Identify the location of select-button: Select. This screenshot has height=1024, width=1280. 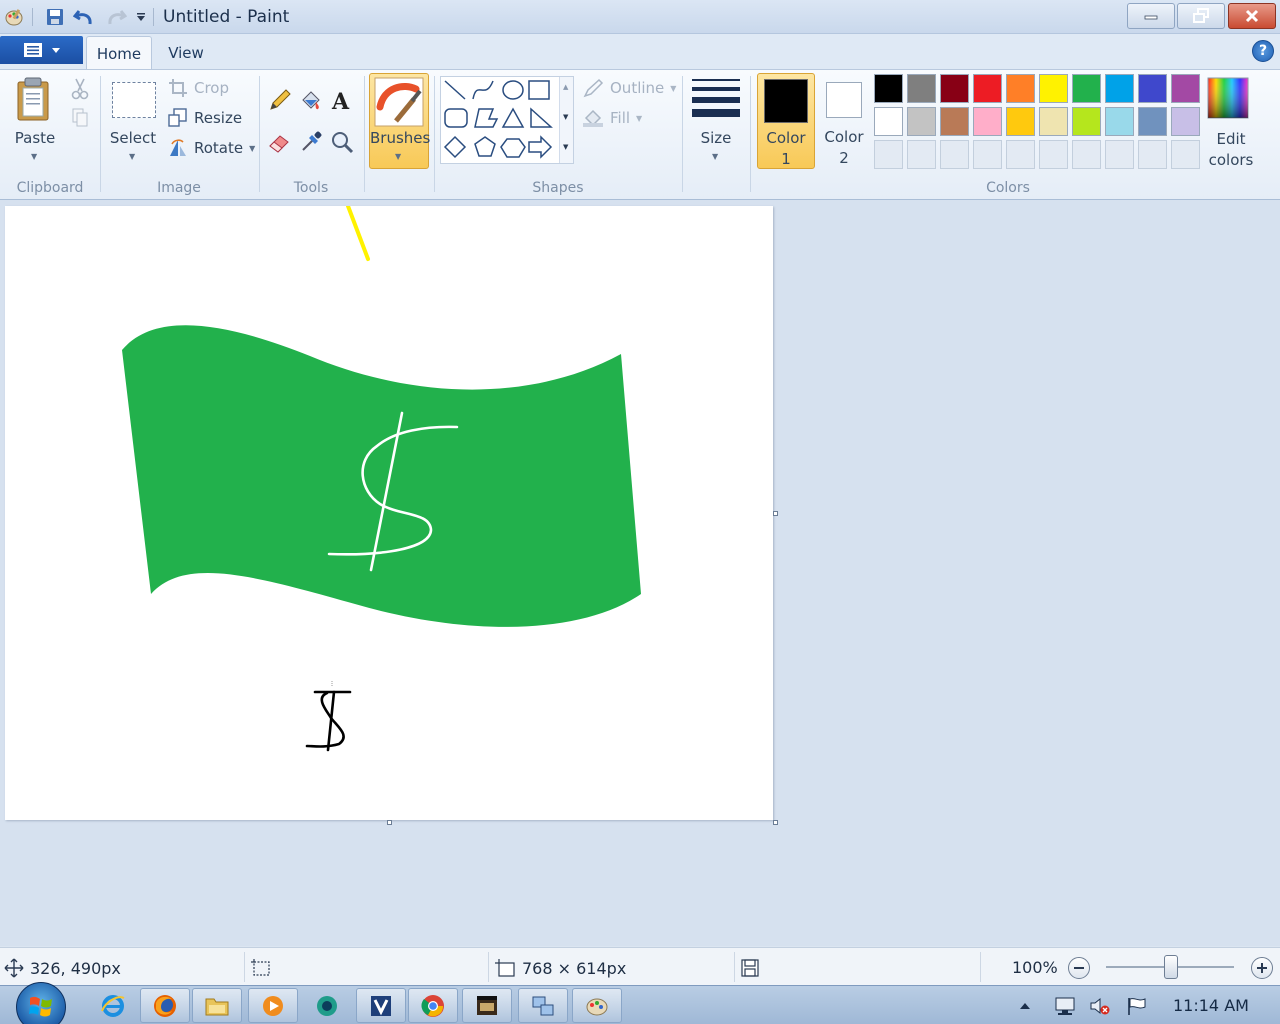
(133, 138).